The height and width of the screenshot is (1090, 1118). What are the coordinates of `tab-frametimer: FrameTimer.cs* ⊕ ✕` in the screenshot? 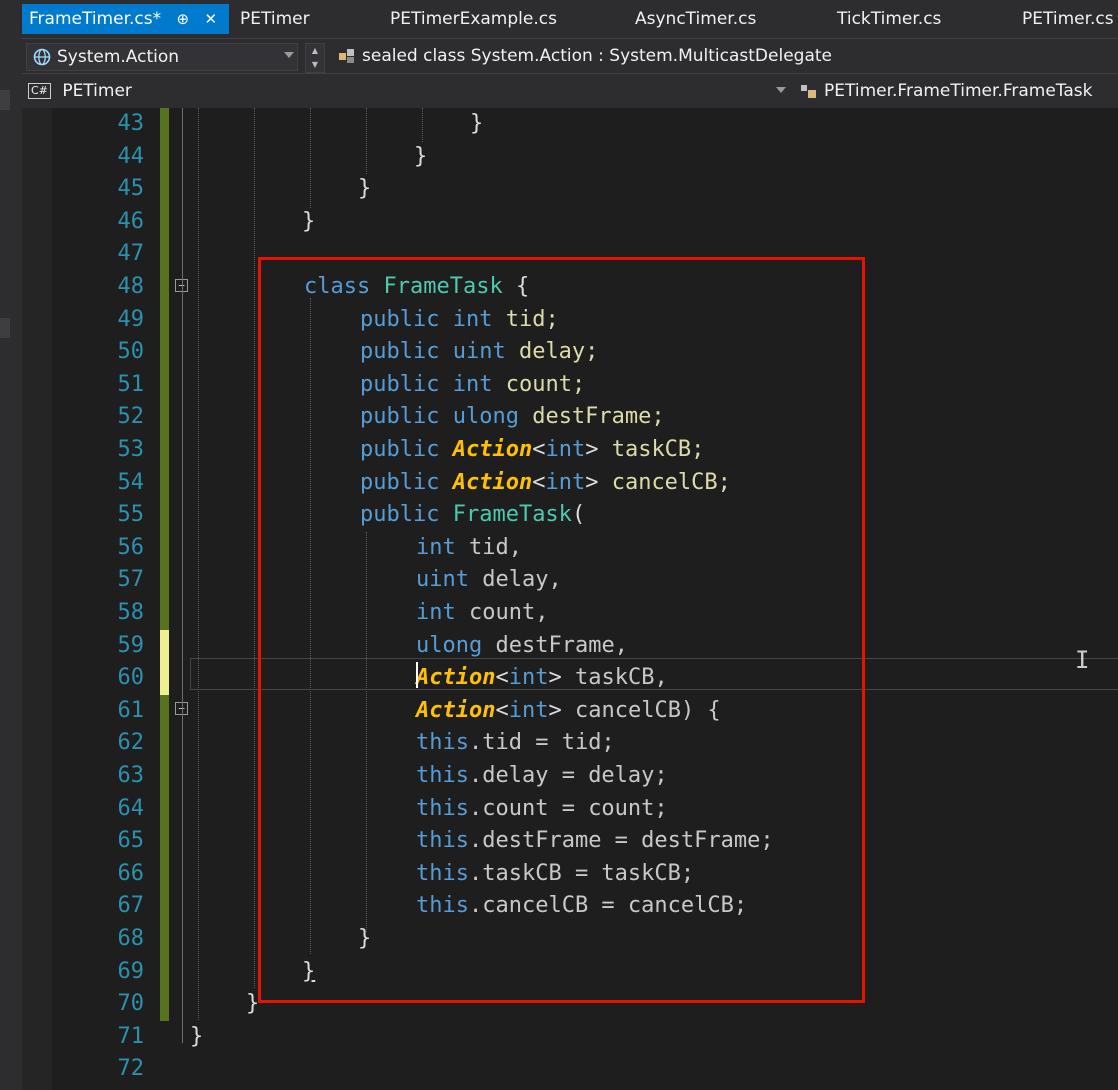 It's located at (125, 19).